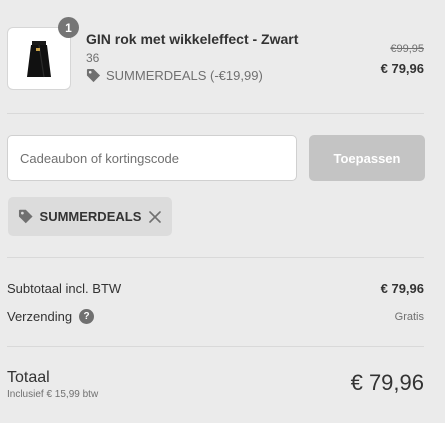  I want to click on shipping-value: Gratis, so click(409, 317).